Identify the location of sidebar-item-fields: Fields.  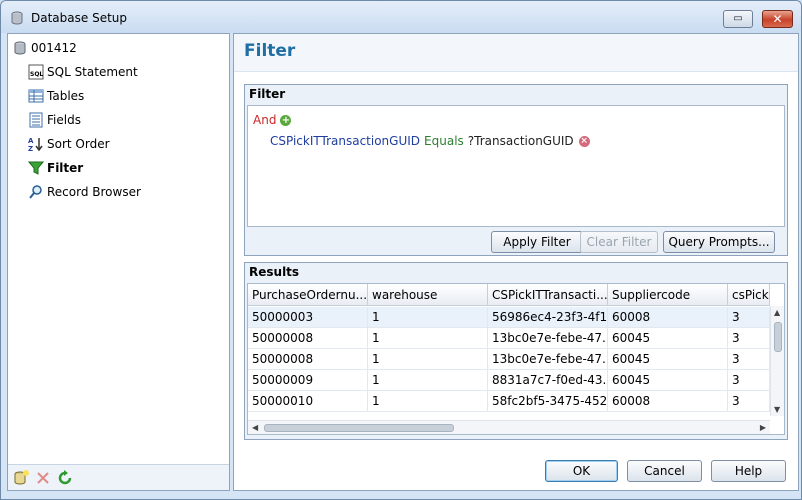
(54, 120).